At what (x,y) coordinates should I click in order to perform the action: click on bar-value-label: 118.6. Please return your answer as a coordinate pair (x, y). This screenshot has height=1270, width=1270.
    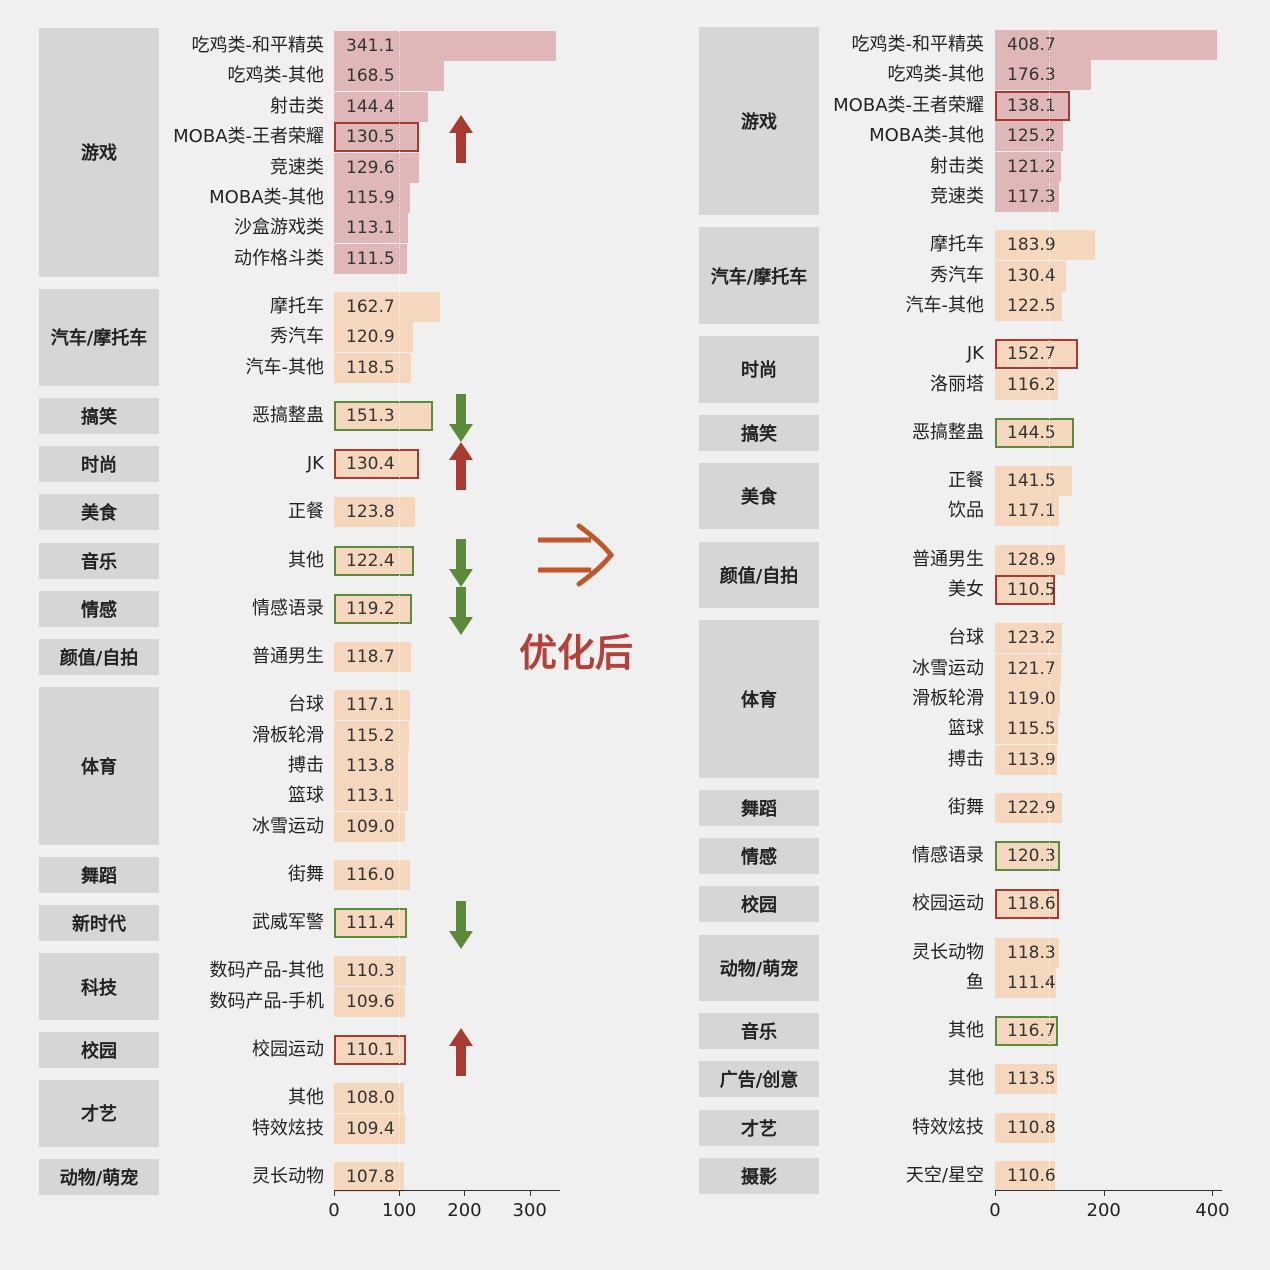
    Looking at the image, I should click on (1031, 904).